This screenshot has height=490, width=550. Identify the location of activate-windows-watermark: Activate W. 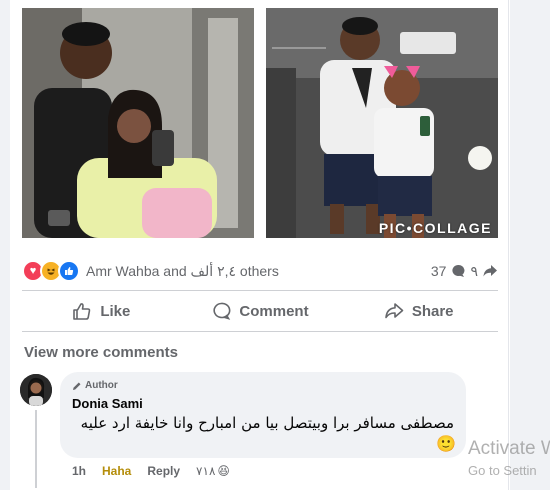
(509, 448).